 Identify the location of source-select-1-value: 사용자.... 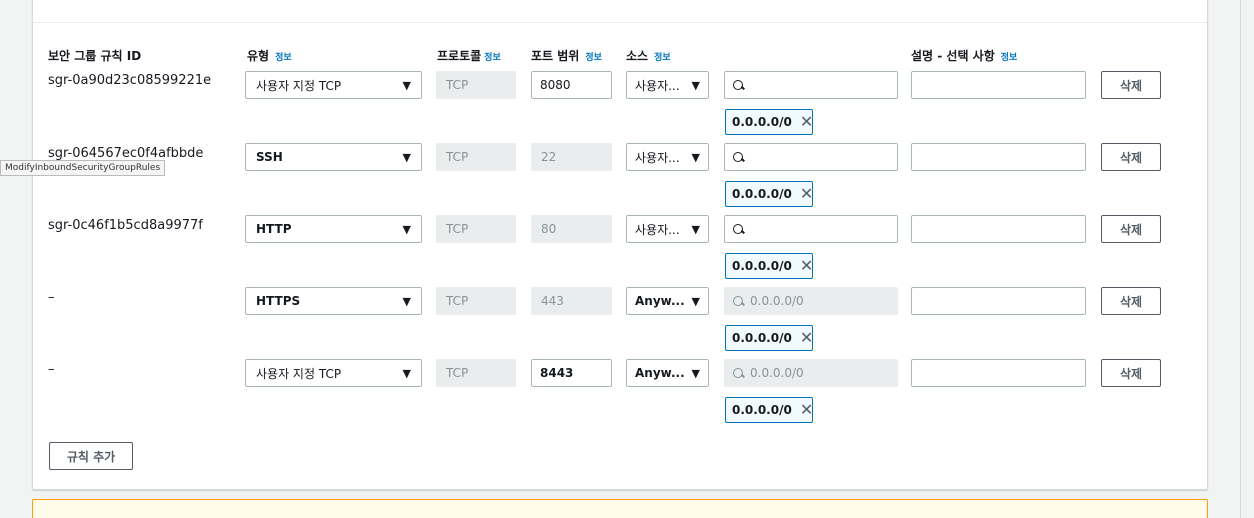
(657, 85).